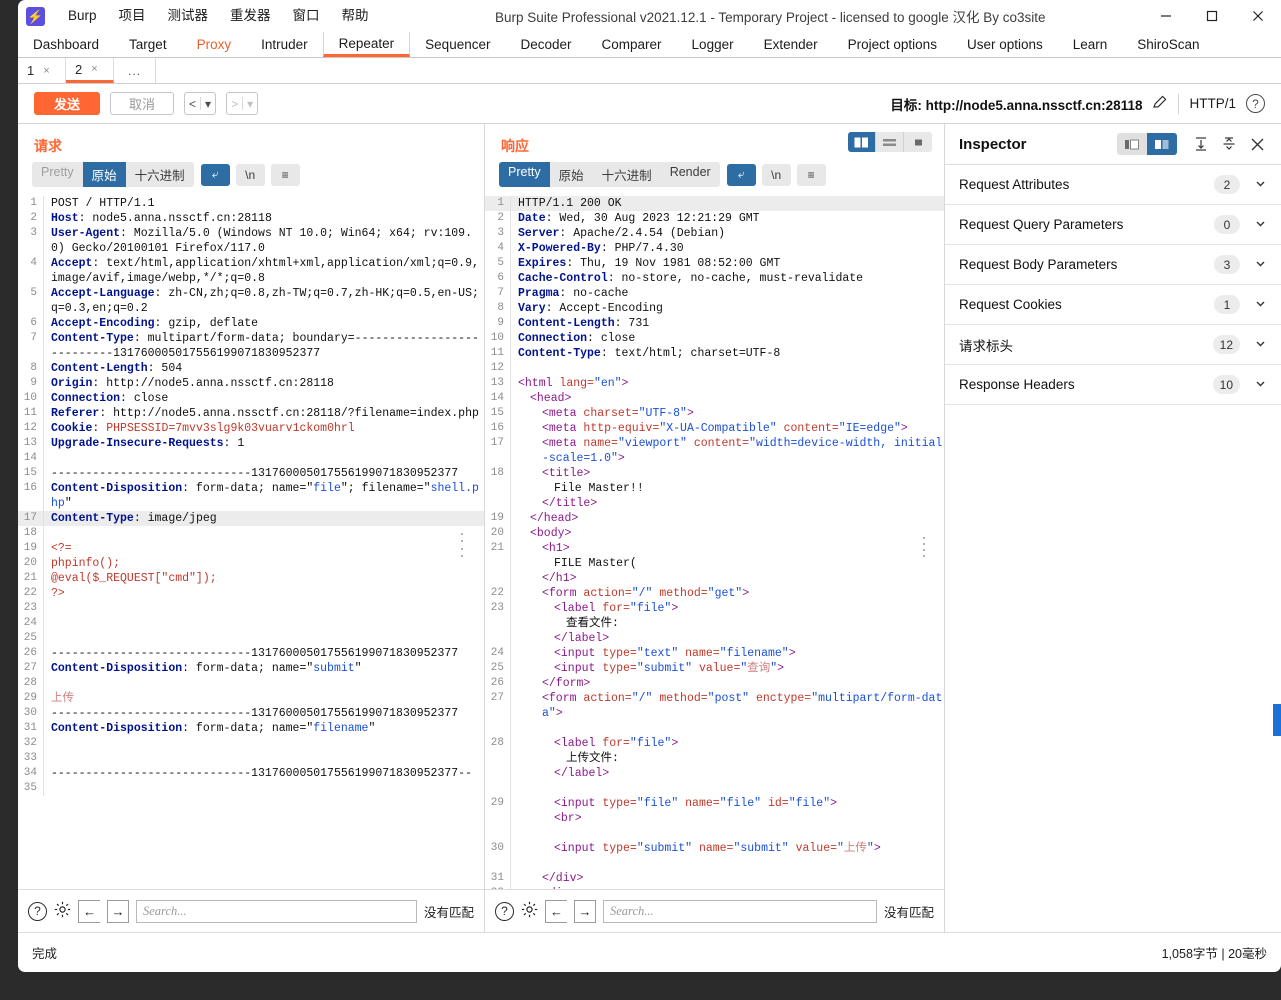 The image size is (1281, 1000). Describe the element at coordinates (251, 548) in the screenshot. I see `code-line: 19 <?=` at that location.